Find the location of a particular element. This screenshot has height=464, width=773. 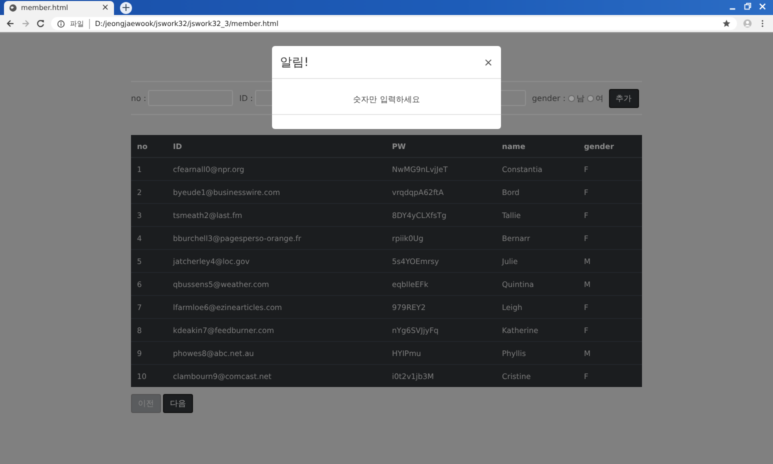

field-label: gender : is located at coordinates (549, 98).